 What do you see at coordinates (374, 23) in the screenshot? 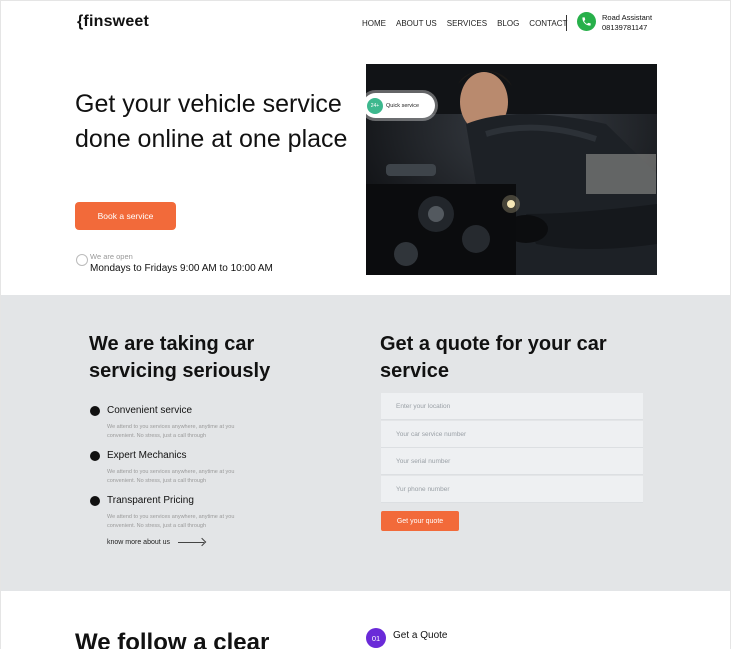
I see `nav-home: HOME` at bounding box center [374, 23].